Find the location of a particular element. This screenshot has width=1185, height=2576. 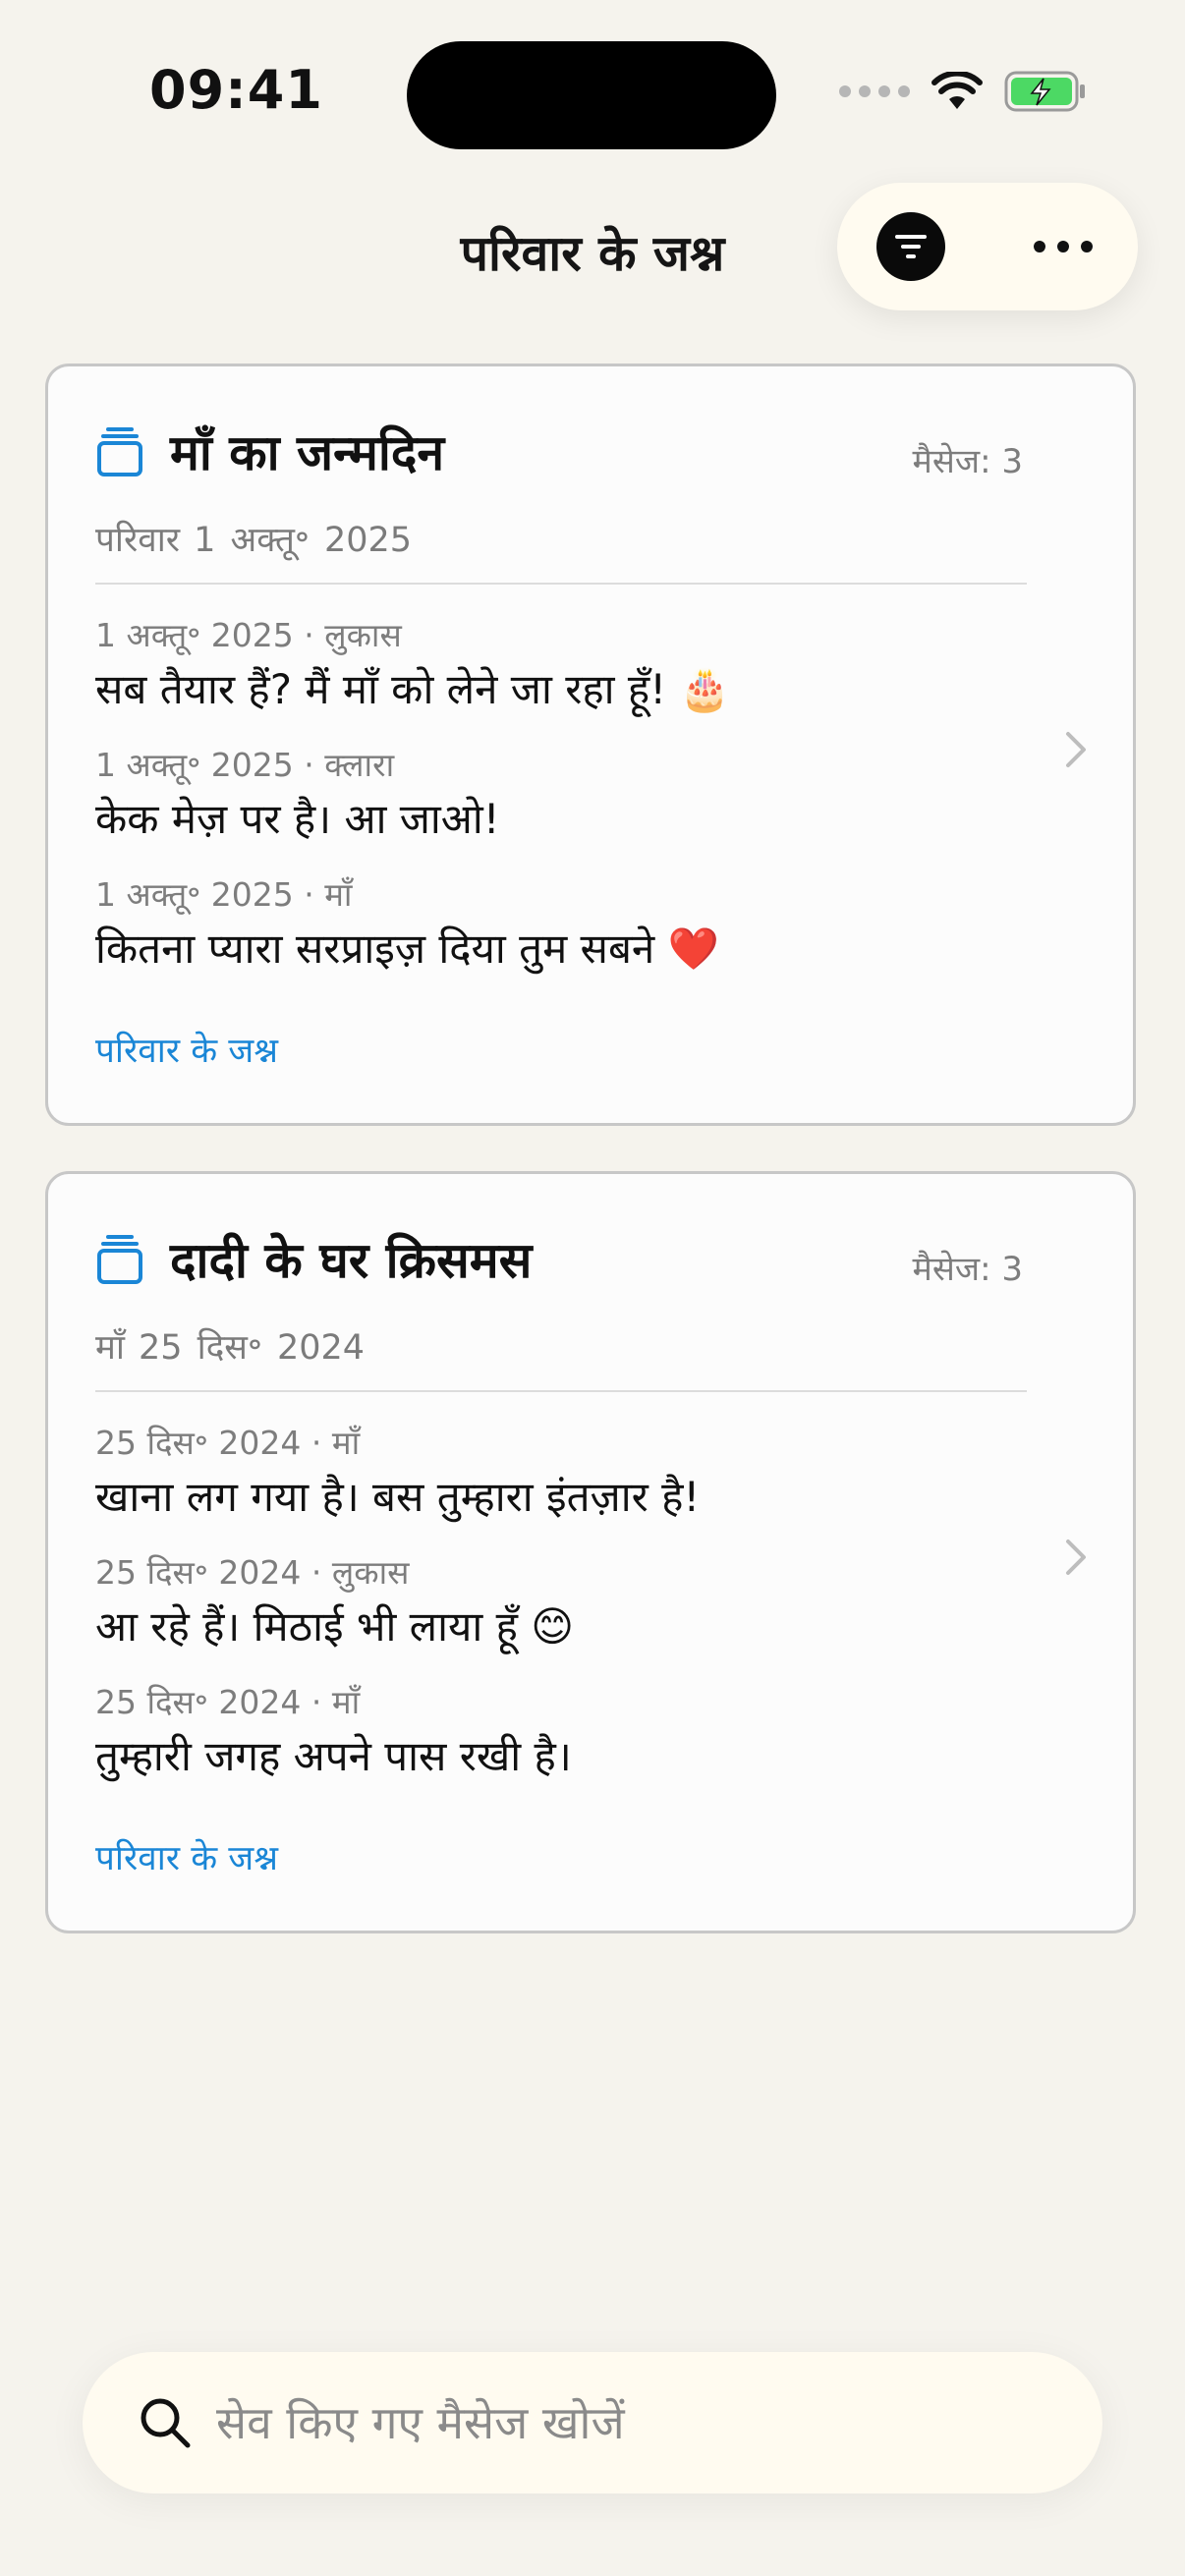

card-subtitle: परिवार 1 अक्तू॰ 2025 is located at coordinates (254, 539).